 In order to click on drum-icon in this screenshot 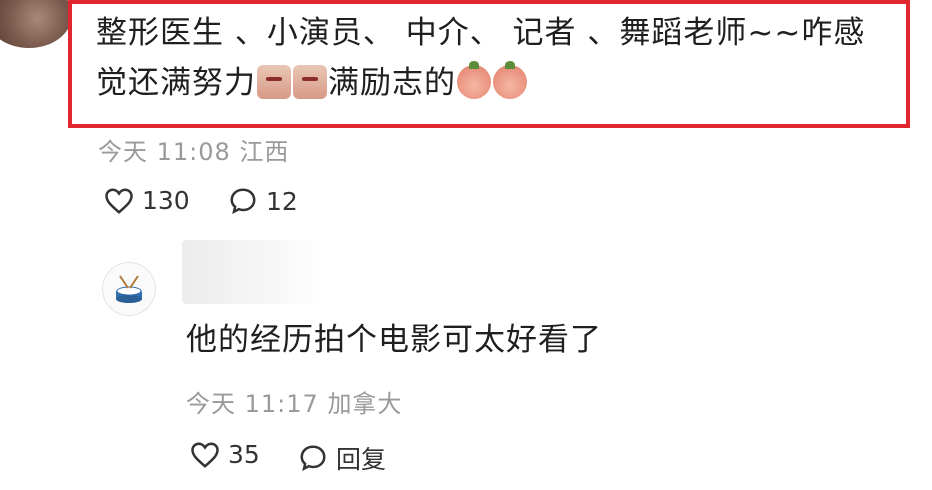, I will do `click(129, 289)`.